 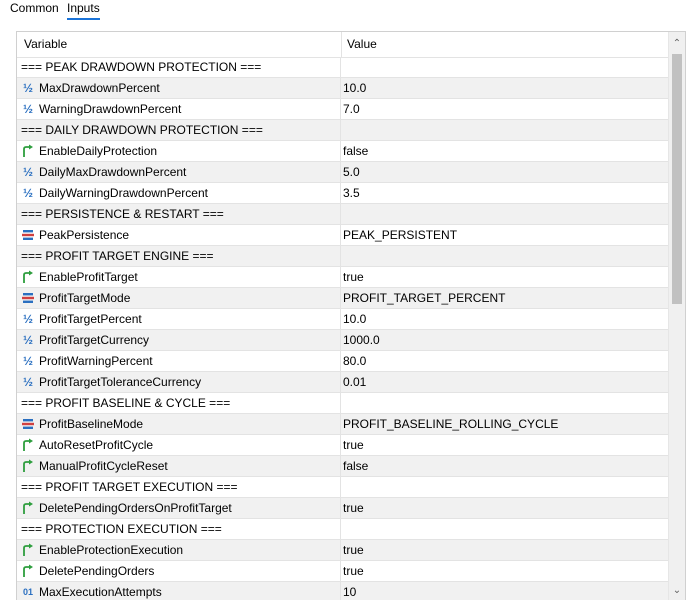 What do you see at coordinates (142, 130) in the screenshot?
I see `section-label: === DAILY DRAWDOWN PROTECTION ===` at bounding box center [142, 130].